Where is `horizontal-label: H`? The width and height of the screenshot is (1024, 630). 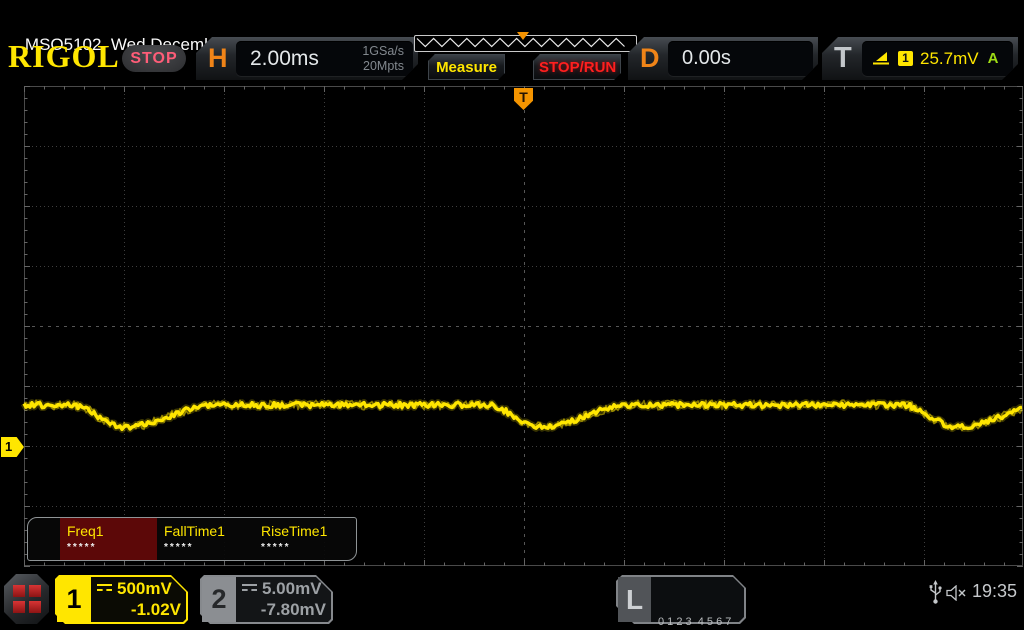 horizontal-label: H is located at coordinates (218, 58).